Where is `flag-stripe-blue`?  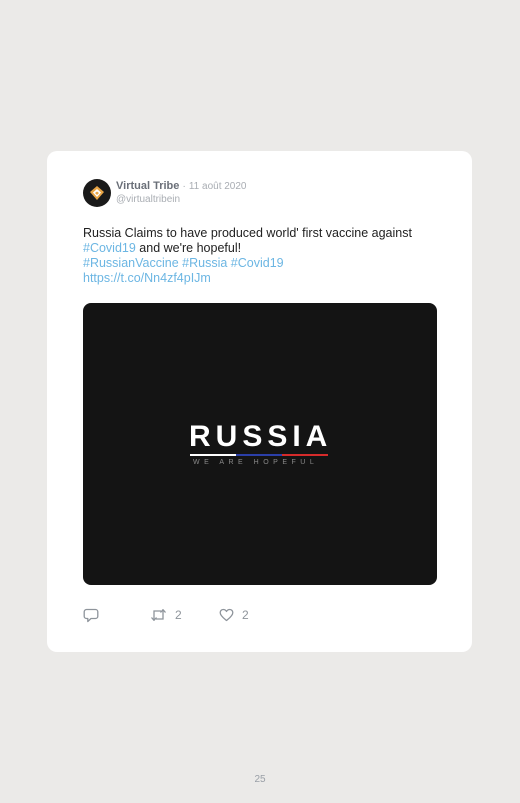
flag-stripe-blue is located at coordinates (259, 455).